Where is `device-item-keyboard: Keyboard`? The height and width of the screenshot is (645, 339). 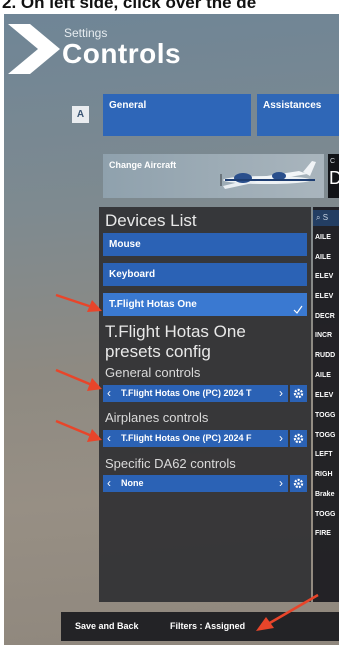 device-item-keyboard: Keyboard is located at coordinates (205, 274).